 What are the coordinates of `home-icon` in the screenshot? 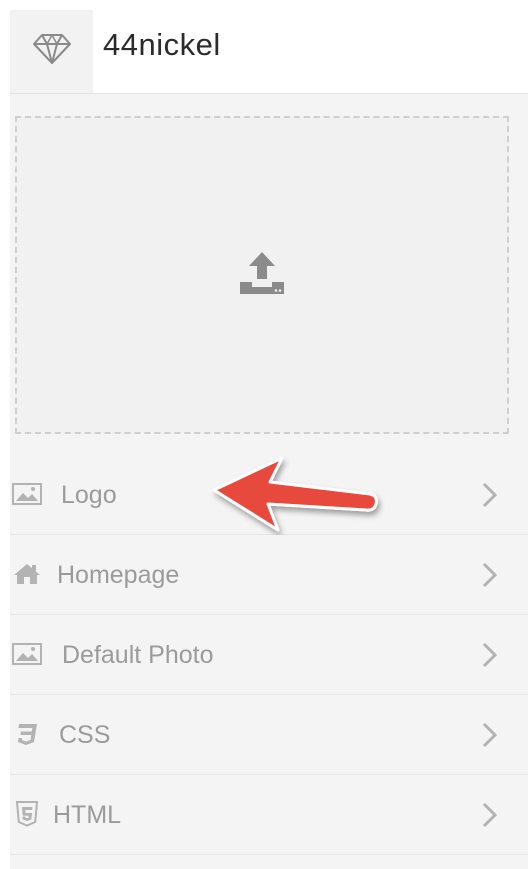 It's located at (27, 574).